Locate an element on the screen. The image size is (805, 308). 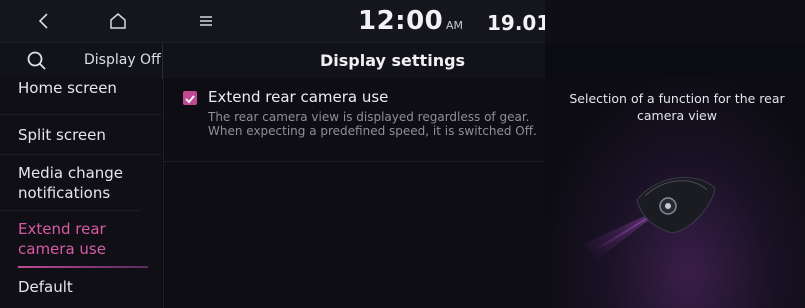
search-button is located at coordinates (37, 61).